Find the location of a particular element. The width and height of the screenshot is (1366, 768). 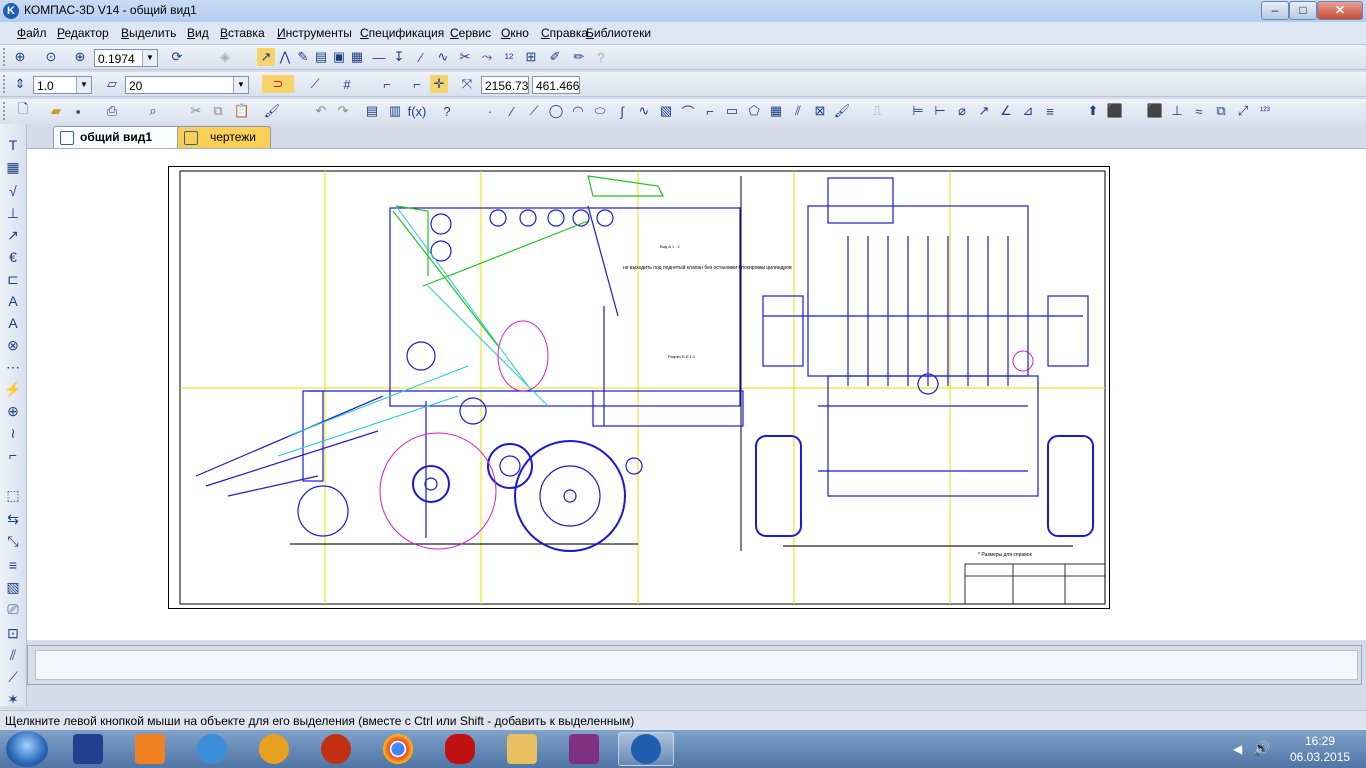

star-icon: ✶ is located at coordinates (13, 699).